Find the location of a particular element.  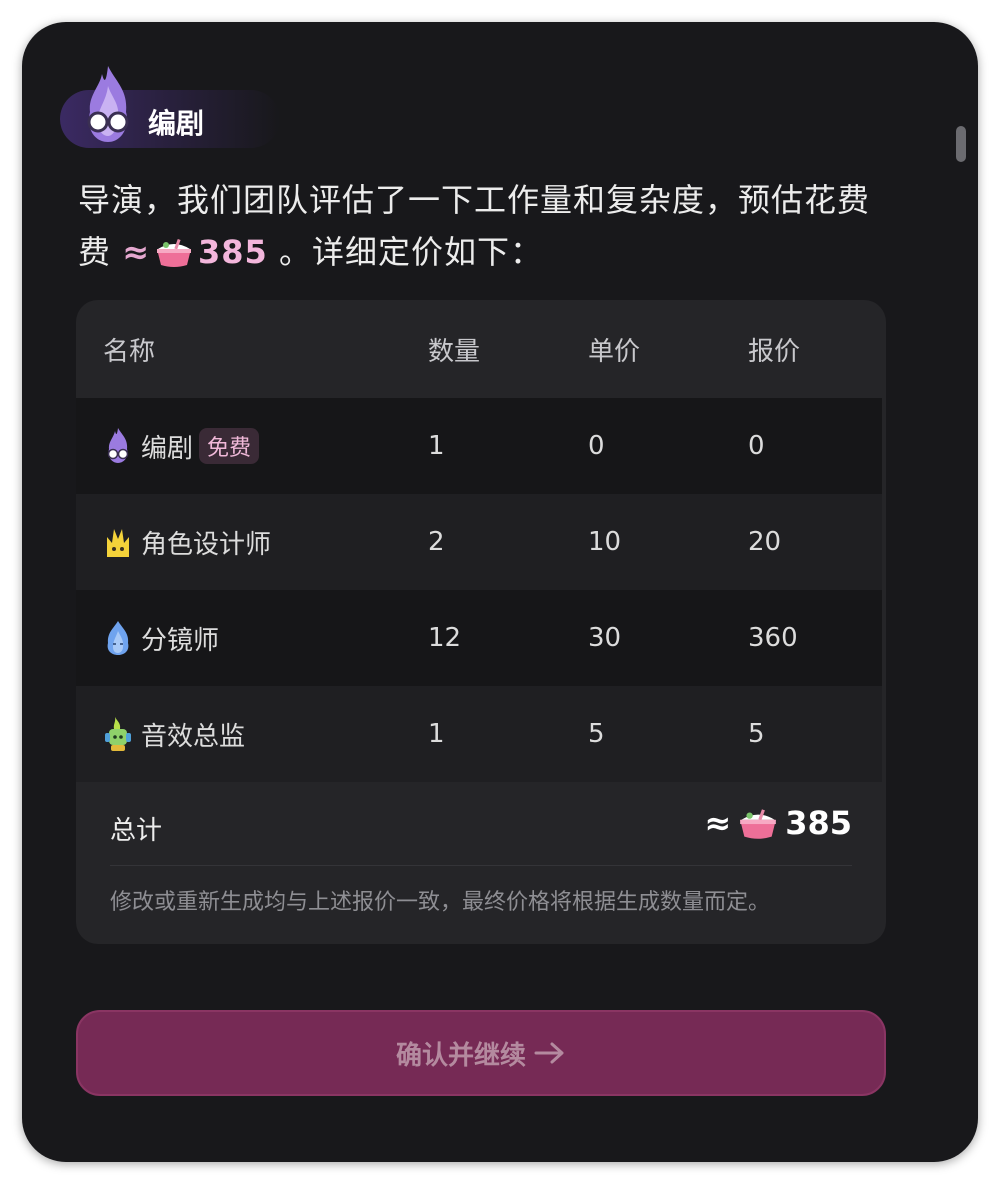

header-name: 名称 is located at coordinates (129, 351).